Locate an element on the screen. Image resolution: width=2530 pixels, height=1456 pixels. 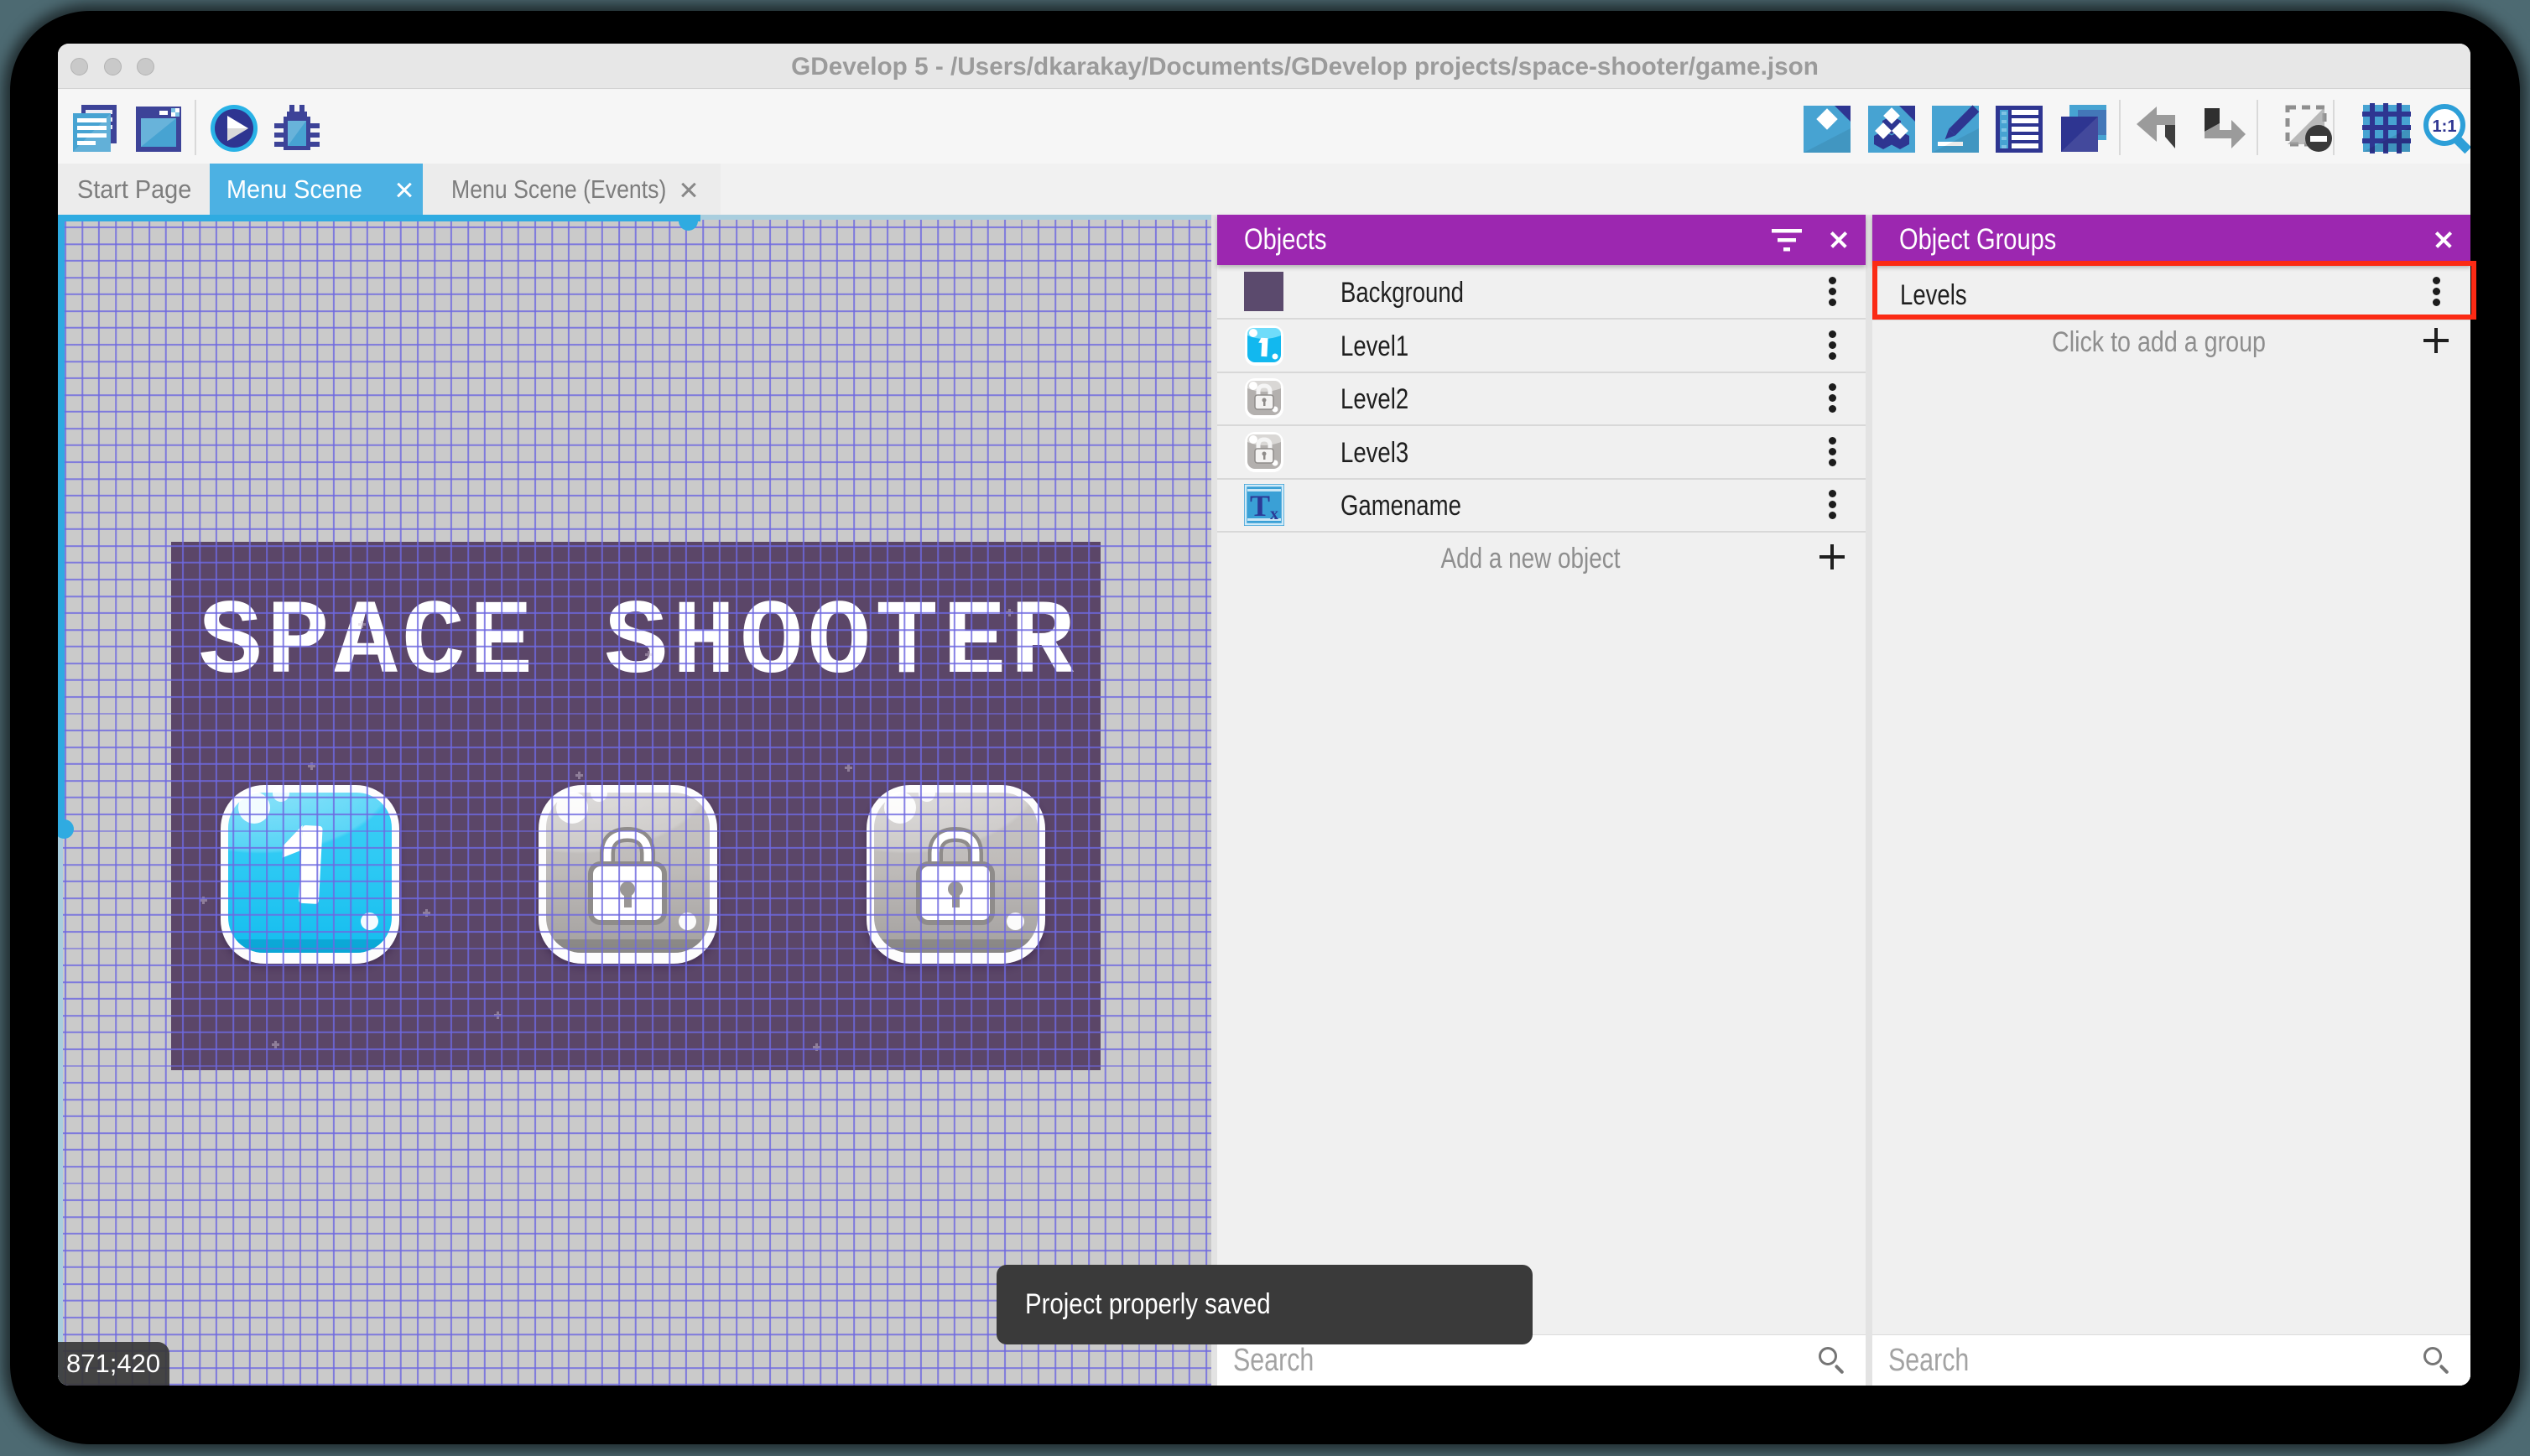
svg-text: T is located at coordinates (1260, 506).